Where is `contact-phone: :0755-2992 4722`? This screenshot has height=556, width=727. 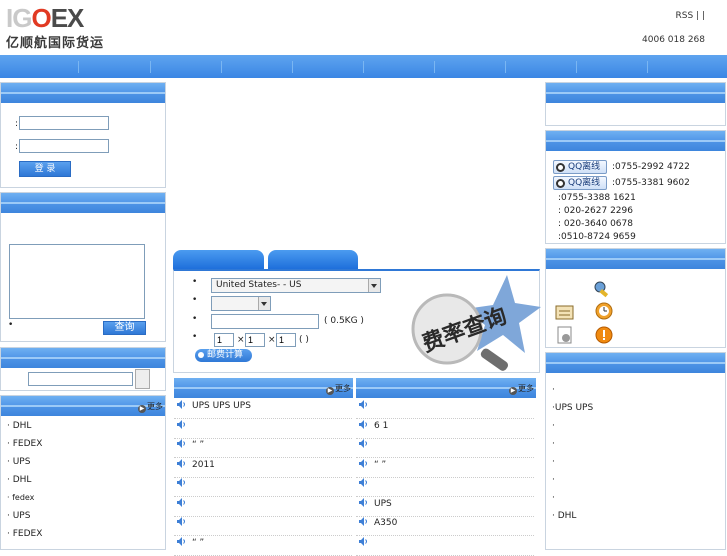 contact-phone: :0755-2992 4722 is located at coordinates (651, 167).